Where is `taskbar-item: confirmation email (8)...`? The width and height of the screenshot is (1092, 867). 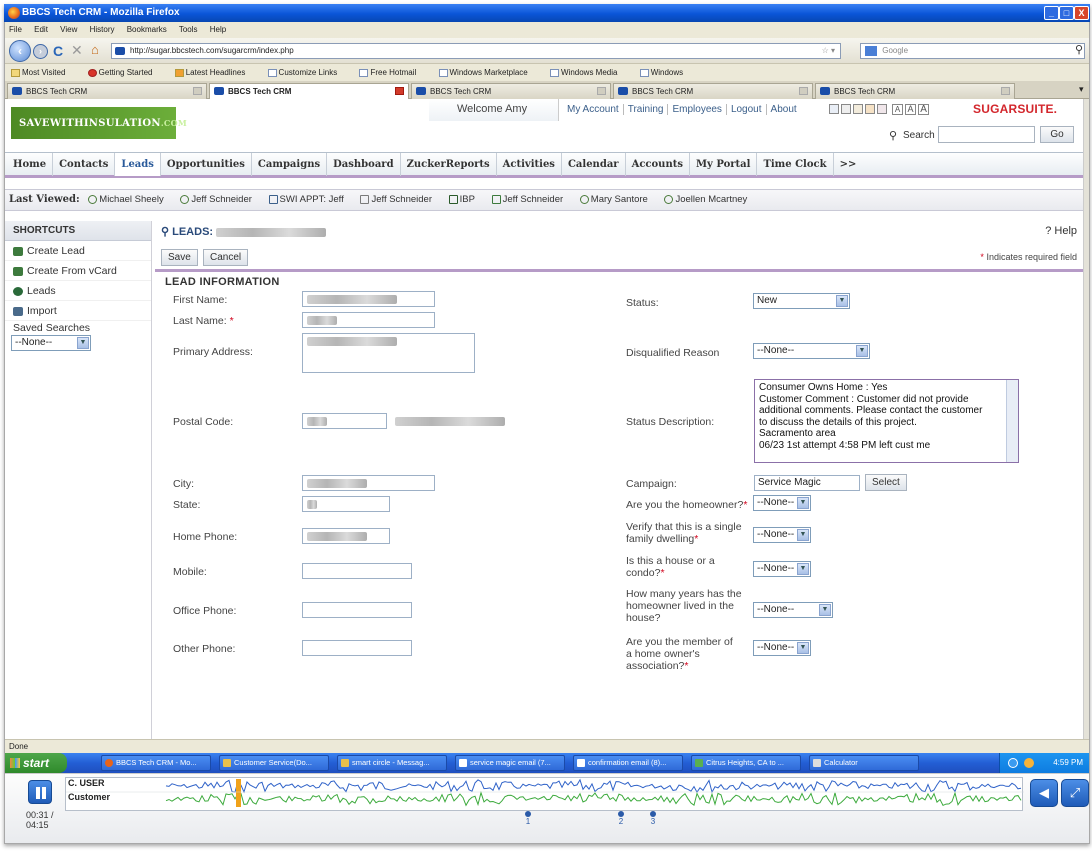 taskbar-item: confirmation email (8)... is located at coordinates (628, 763).